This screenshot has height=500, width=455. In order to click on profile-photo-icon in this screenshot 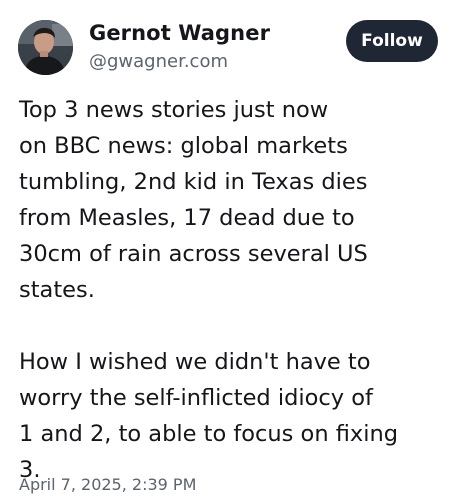, I will do `click(45, 47)`.